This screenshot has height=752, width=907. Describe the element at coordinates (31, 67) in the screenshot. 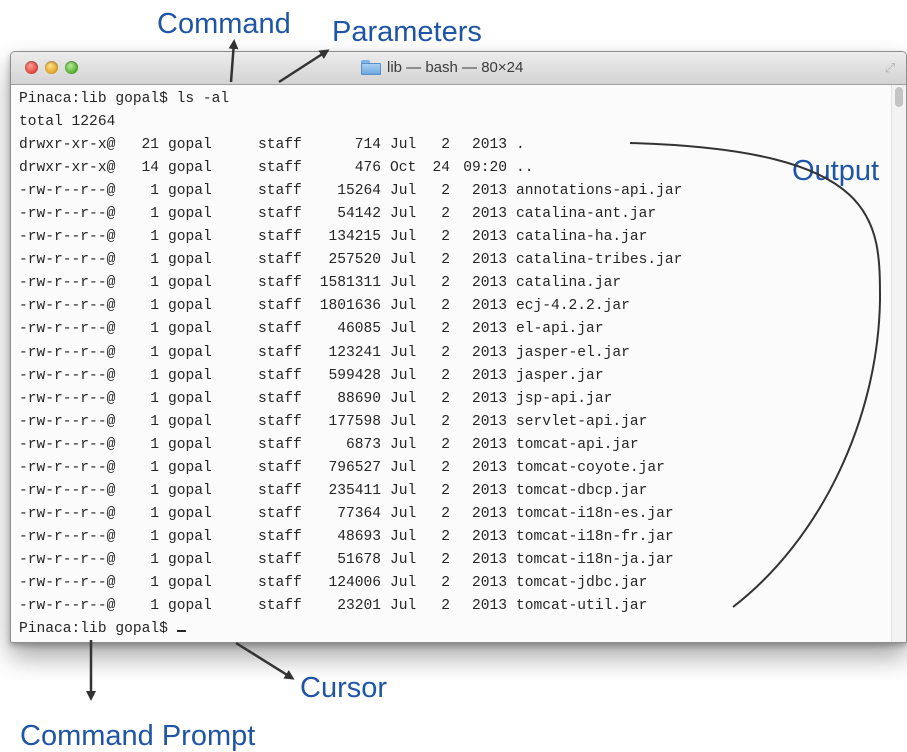

I see `close-button` at that location.